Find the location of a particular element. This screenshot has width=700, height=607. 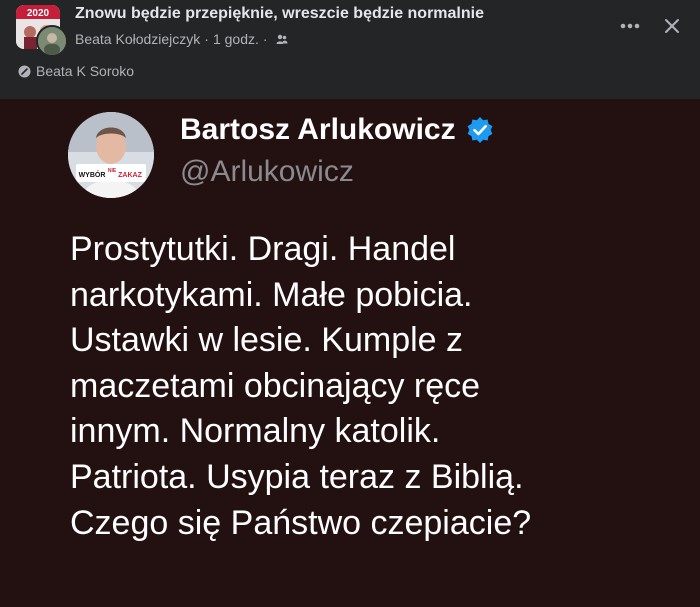

avatar-badge-a: WYBÓR is located at coordinates (92, 174).